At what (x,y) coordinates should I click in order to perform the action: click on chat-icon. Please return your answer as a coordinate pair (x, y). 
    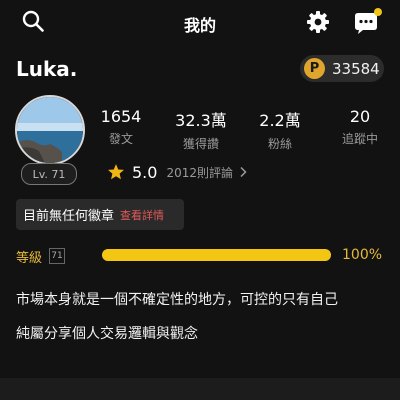
    Looking at the image, I should click on (367, 22).